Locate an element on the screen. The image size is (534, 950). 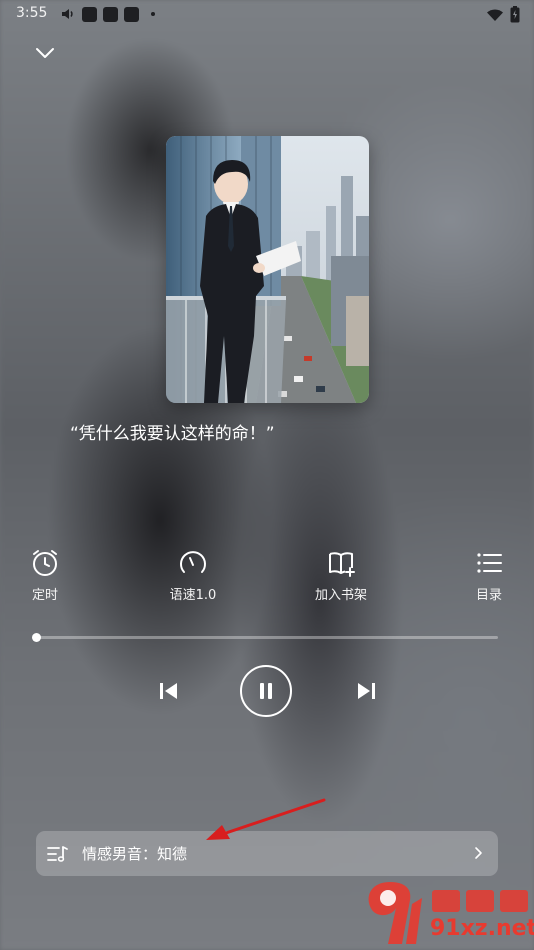
status-icons-left is located at coordinates (107, 14).